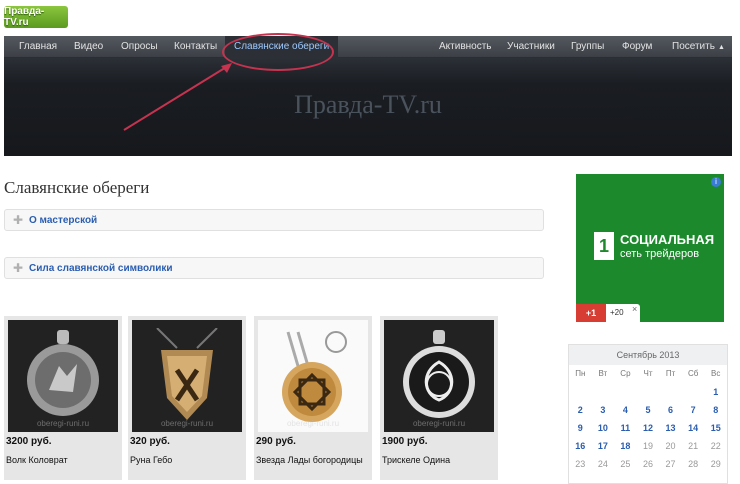 This screenshot has width=740, height=484. I want to click on product-price: 3200 руб., so click(29, 441).